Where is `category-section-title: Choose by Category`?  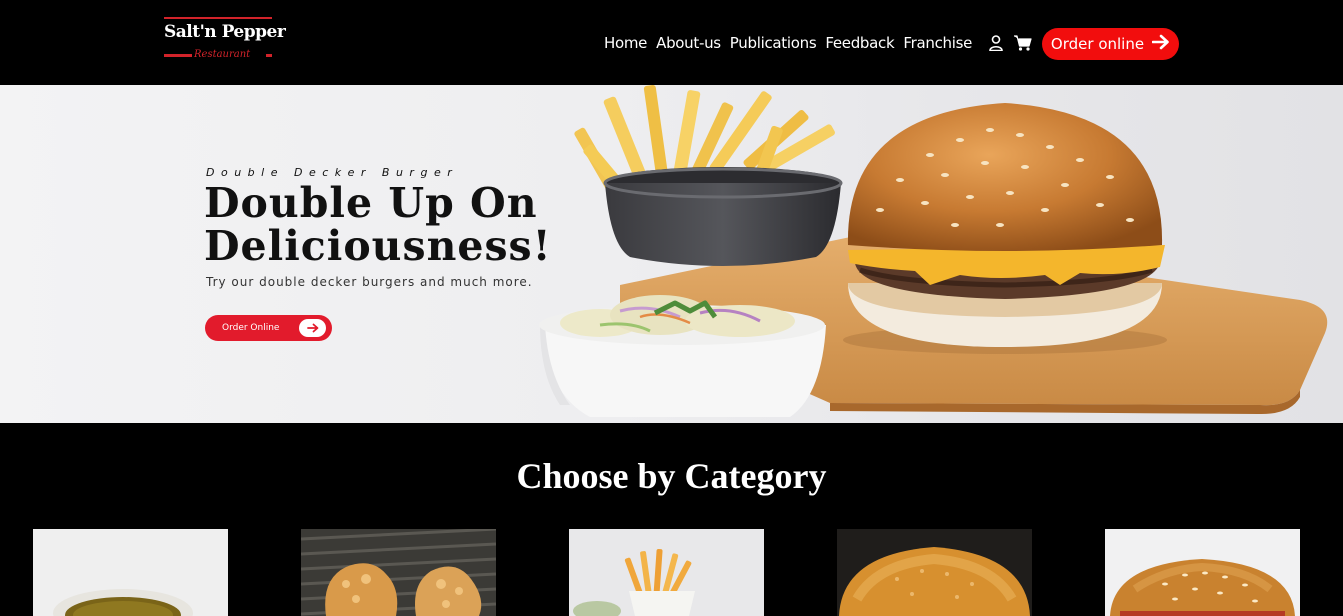
category-section-title: Choose by Category is located at coordinates (671, 476).